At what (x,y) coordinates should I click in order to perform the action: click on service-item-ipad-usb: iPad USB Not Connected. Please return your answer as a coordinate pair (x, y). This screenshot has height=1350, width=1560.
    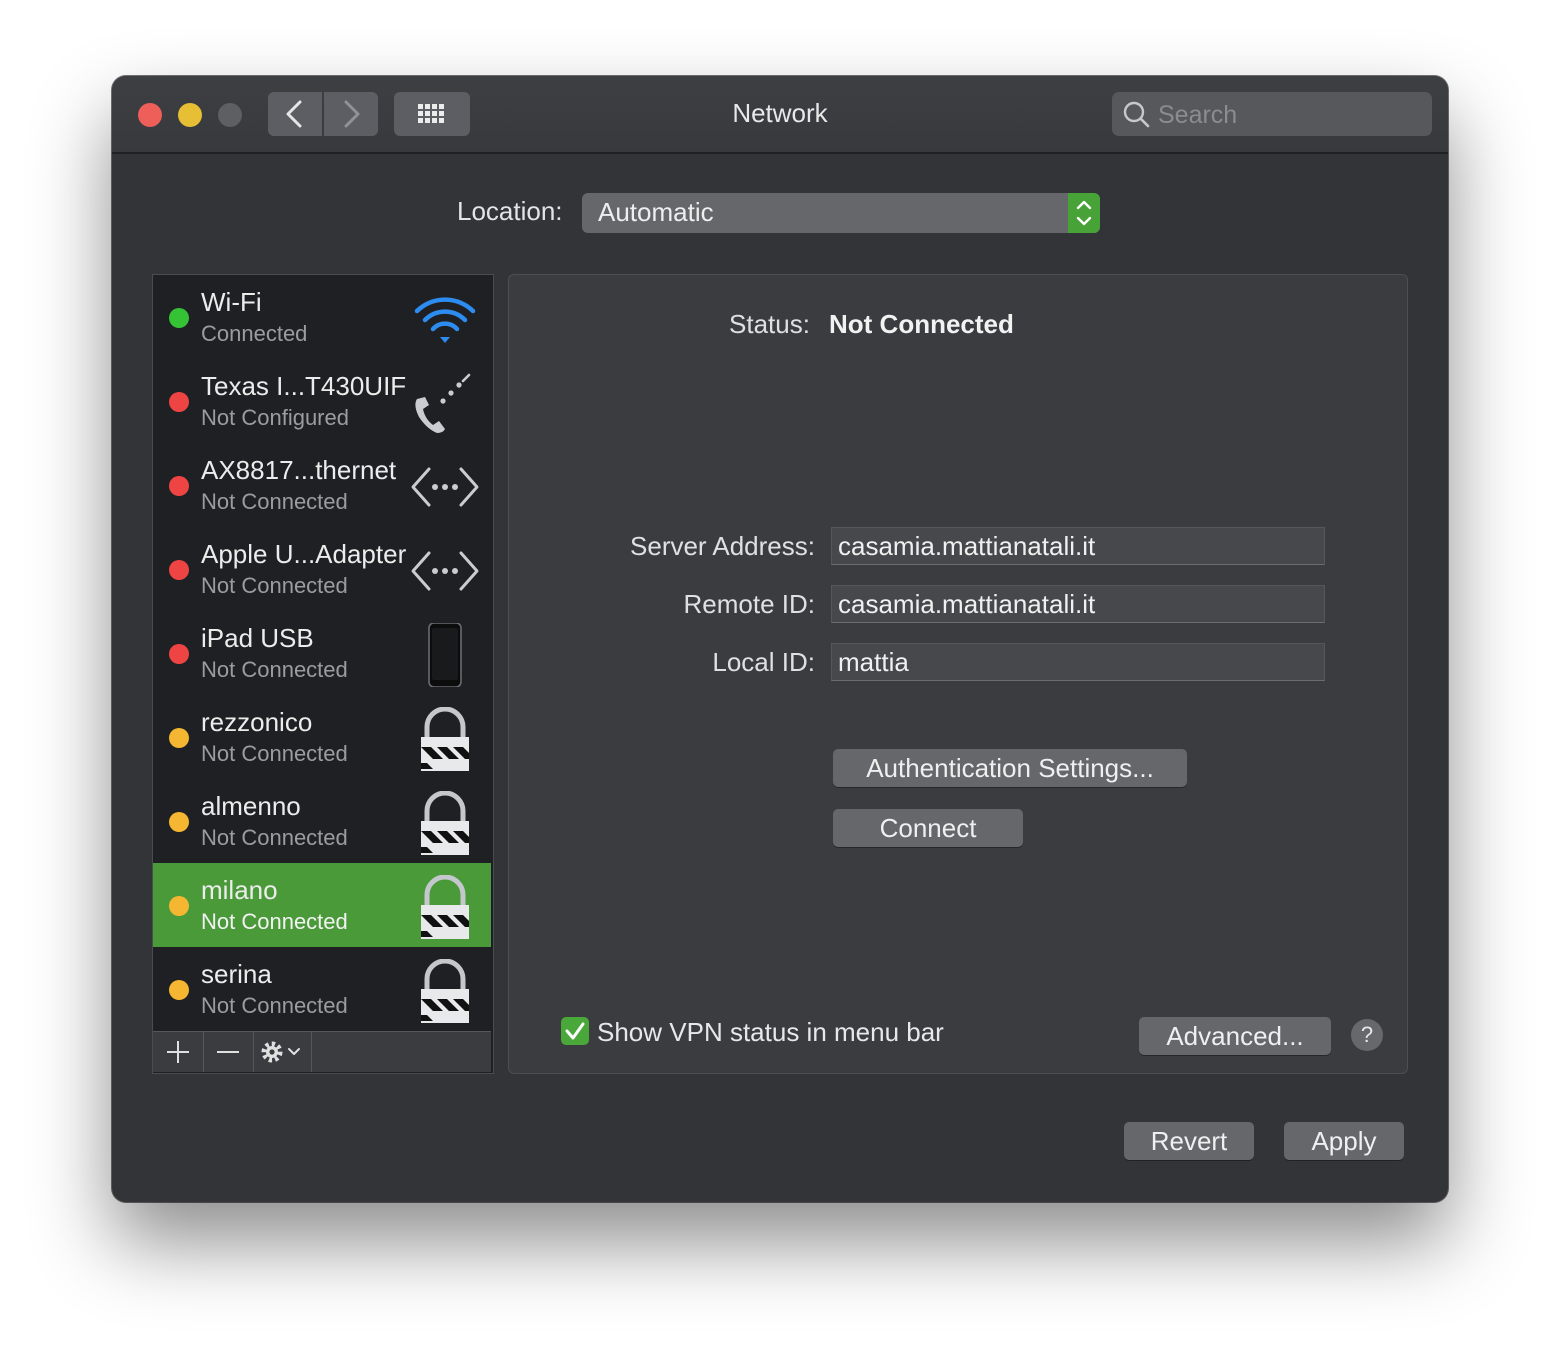
    Looking at the image, I should click on (322, 653).